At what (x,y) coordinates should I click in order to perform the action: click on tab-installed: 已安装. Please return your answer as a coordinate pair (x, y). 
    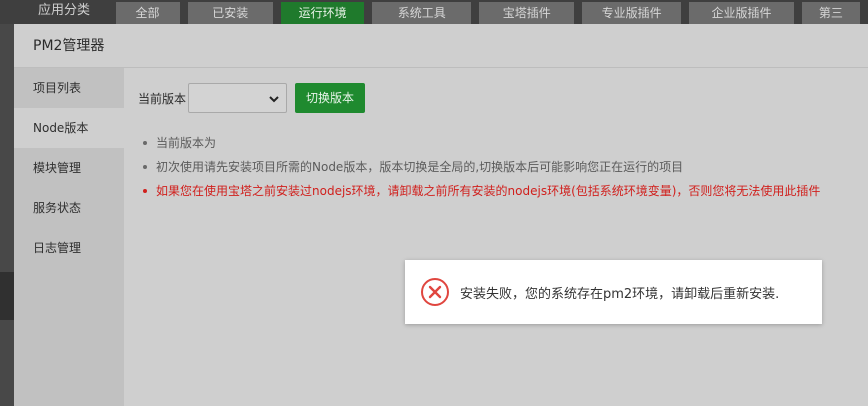
    Looking at the image, I should click on (230, 13).